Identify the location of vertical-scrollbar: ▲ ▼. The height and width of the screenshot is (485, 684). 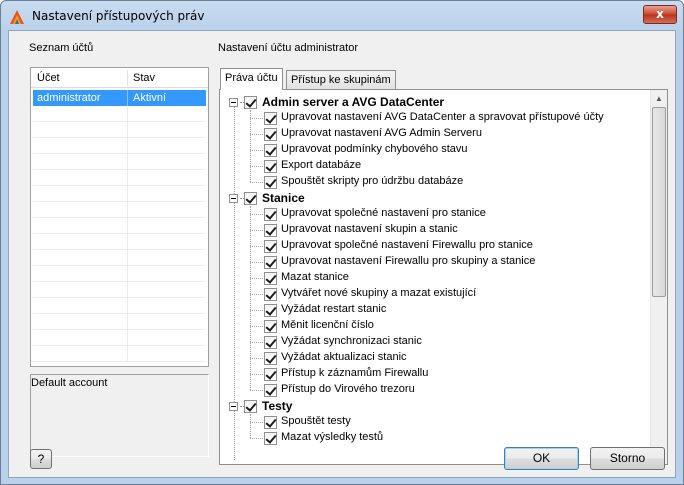
(658, 277).